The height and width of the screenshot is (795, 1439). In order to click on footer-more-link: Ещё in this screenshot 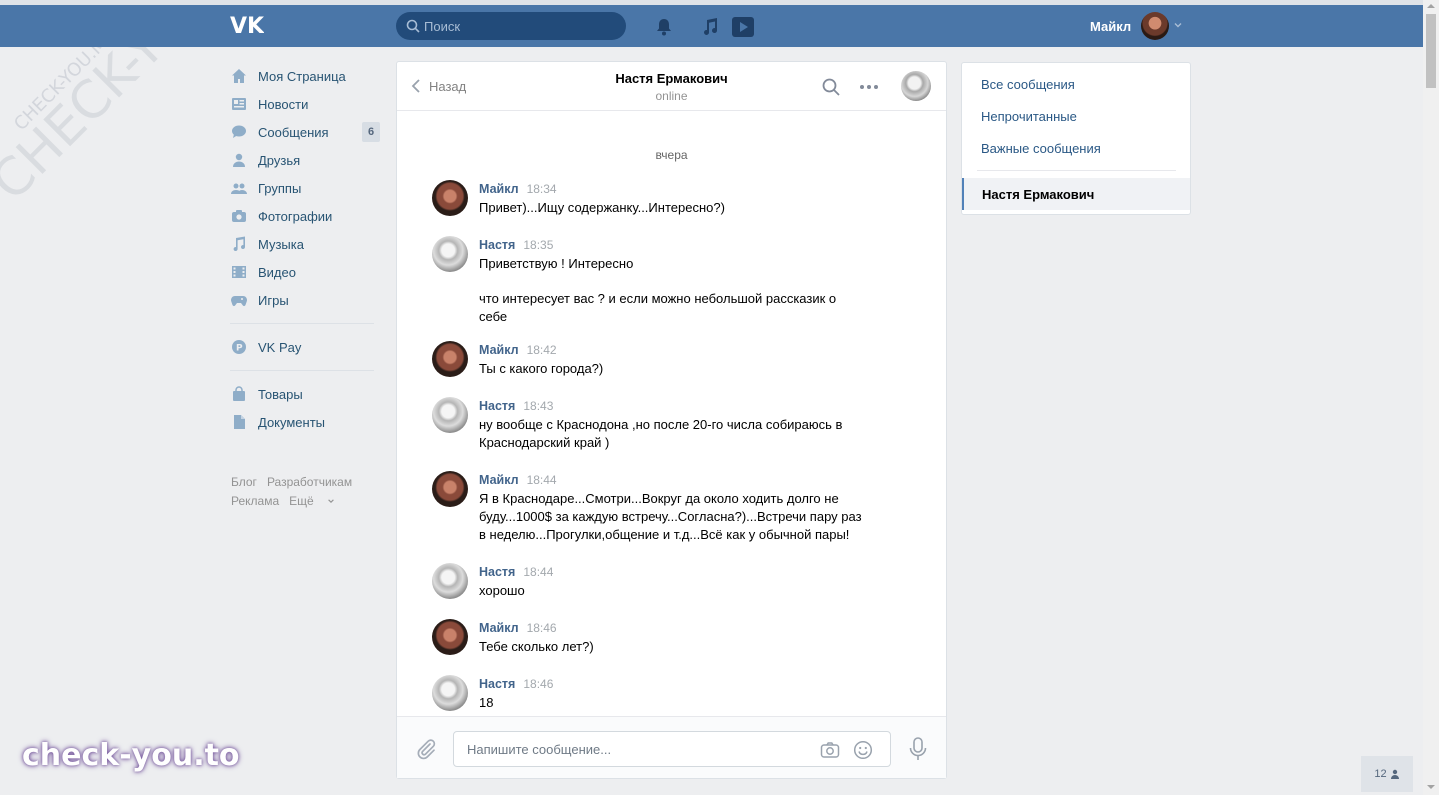, I will do `click(312, 501)`.